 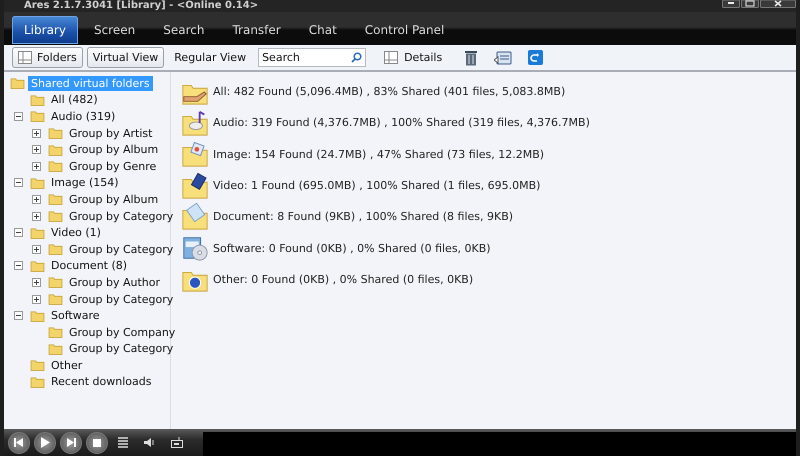 What do you see at coordinates (378, 154) in the screenshot?
I see `summary-text: Image: 154 Found (24.7MB) , 47% Shared (73 files, 12.2MB)` at bounding box center [378, 154].